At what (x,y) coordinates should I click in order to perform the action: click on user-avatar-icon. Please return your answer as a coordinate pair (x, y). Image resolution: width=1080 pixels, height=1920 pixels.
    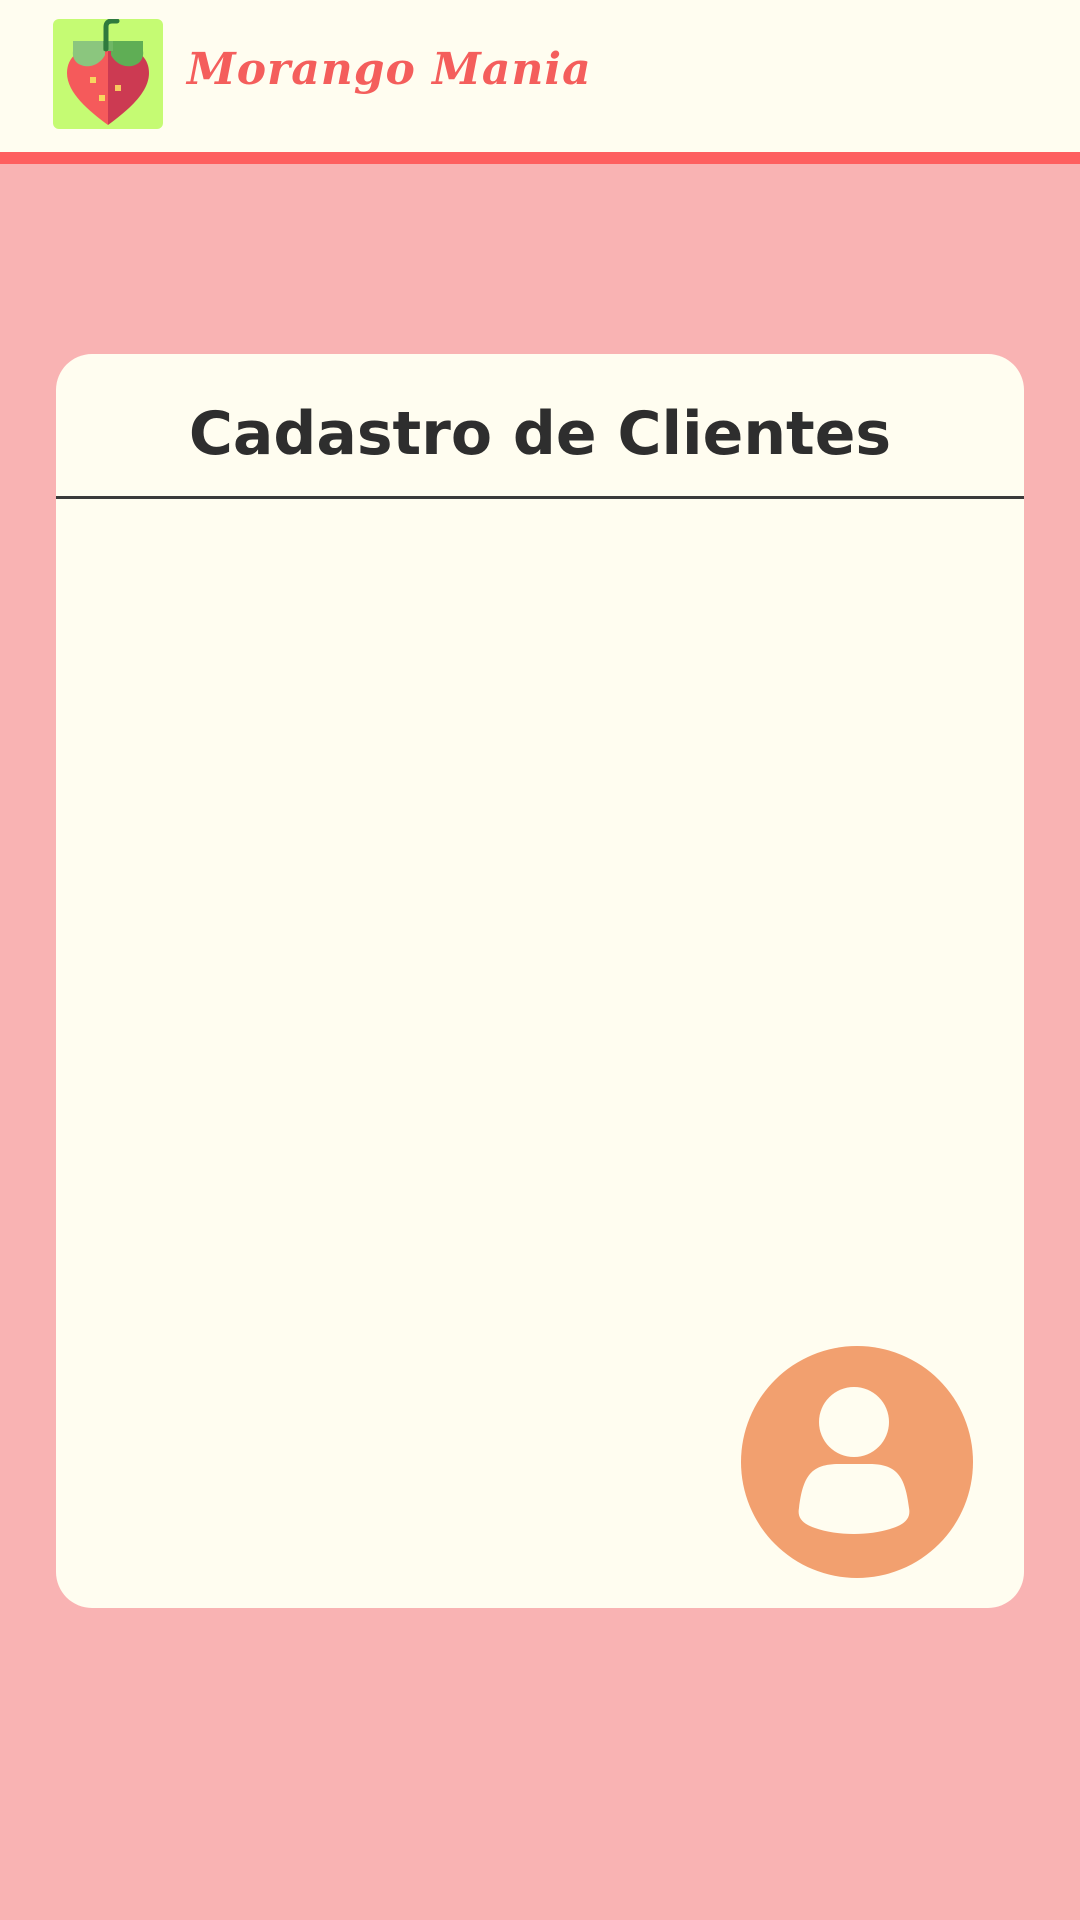
    Looking at the image, I should click on (854, 1460).